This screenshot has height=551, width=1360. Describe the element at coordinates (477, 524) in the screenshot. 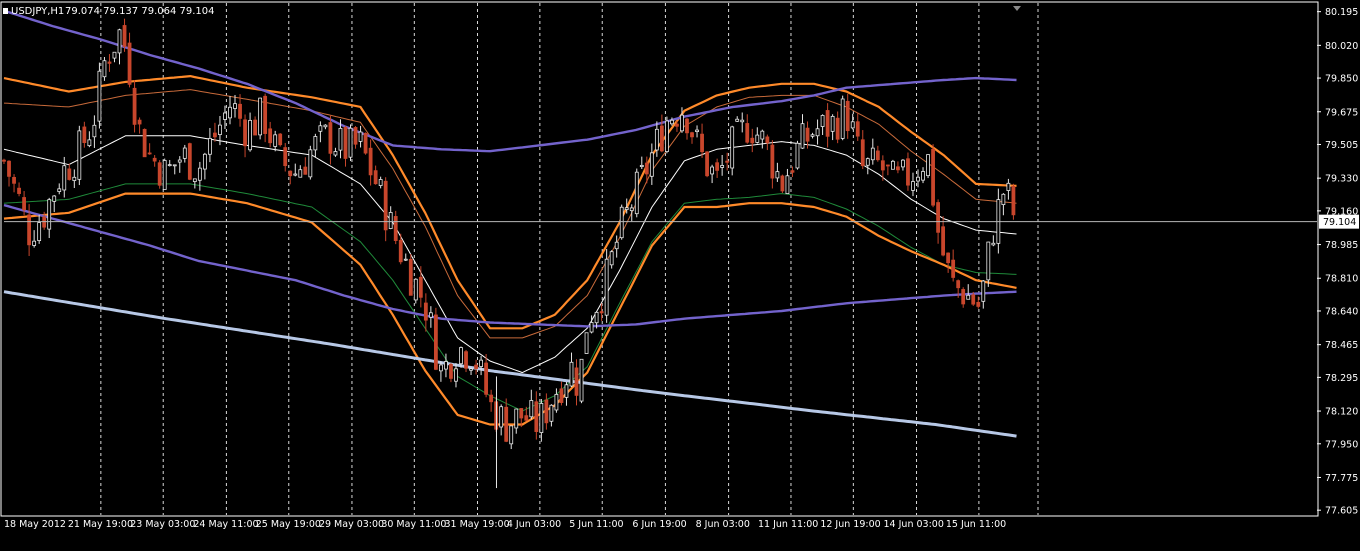

I see `x-tick-label: 31 May 19:00` at that location.